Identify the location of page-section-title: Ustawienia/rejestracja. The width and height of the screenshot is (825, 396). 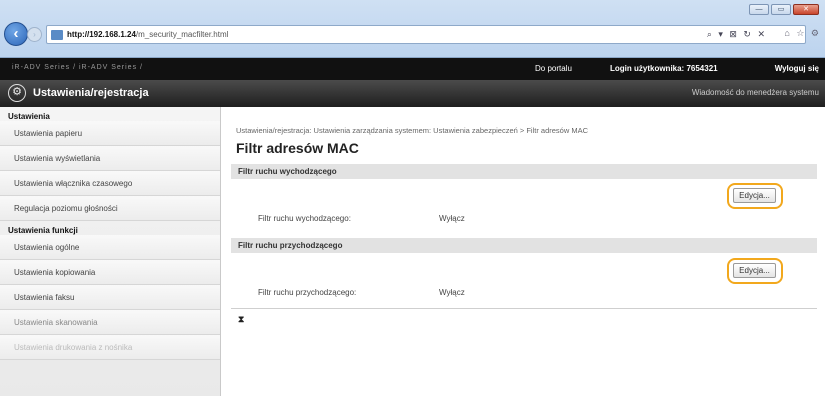
(91, 93).